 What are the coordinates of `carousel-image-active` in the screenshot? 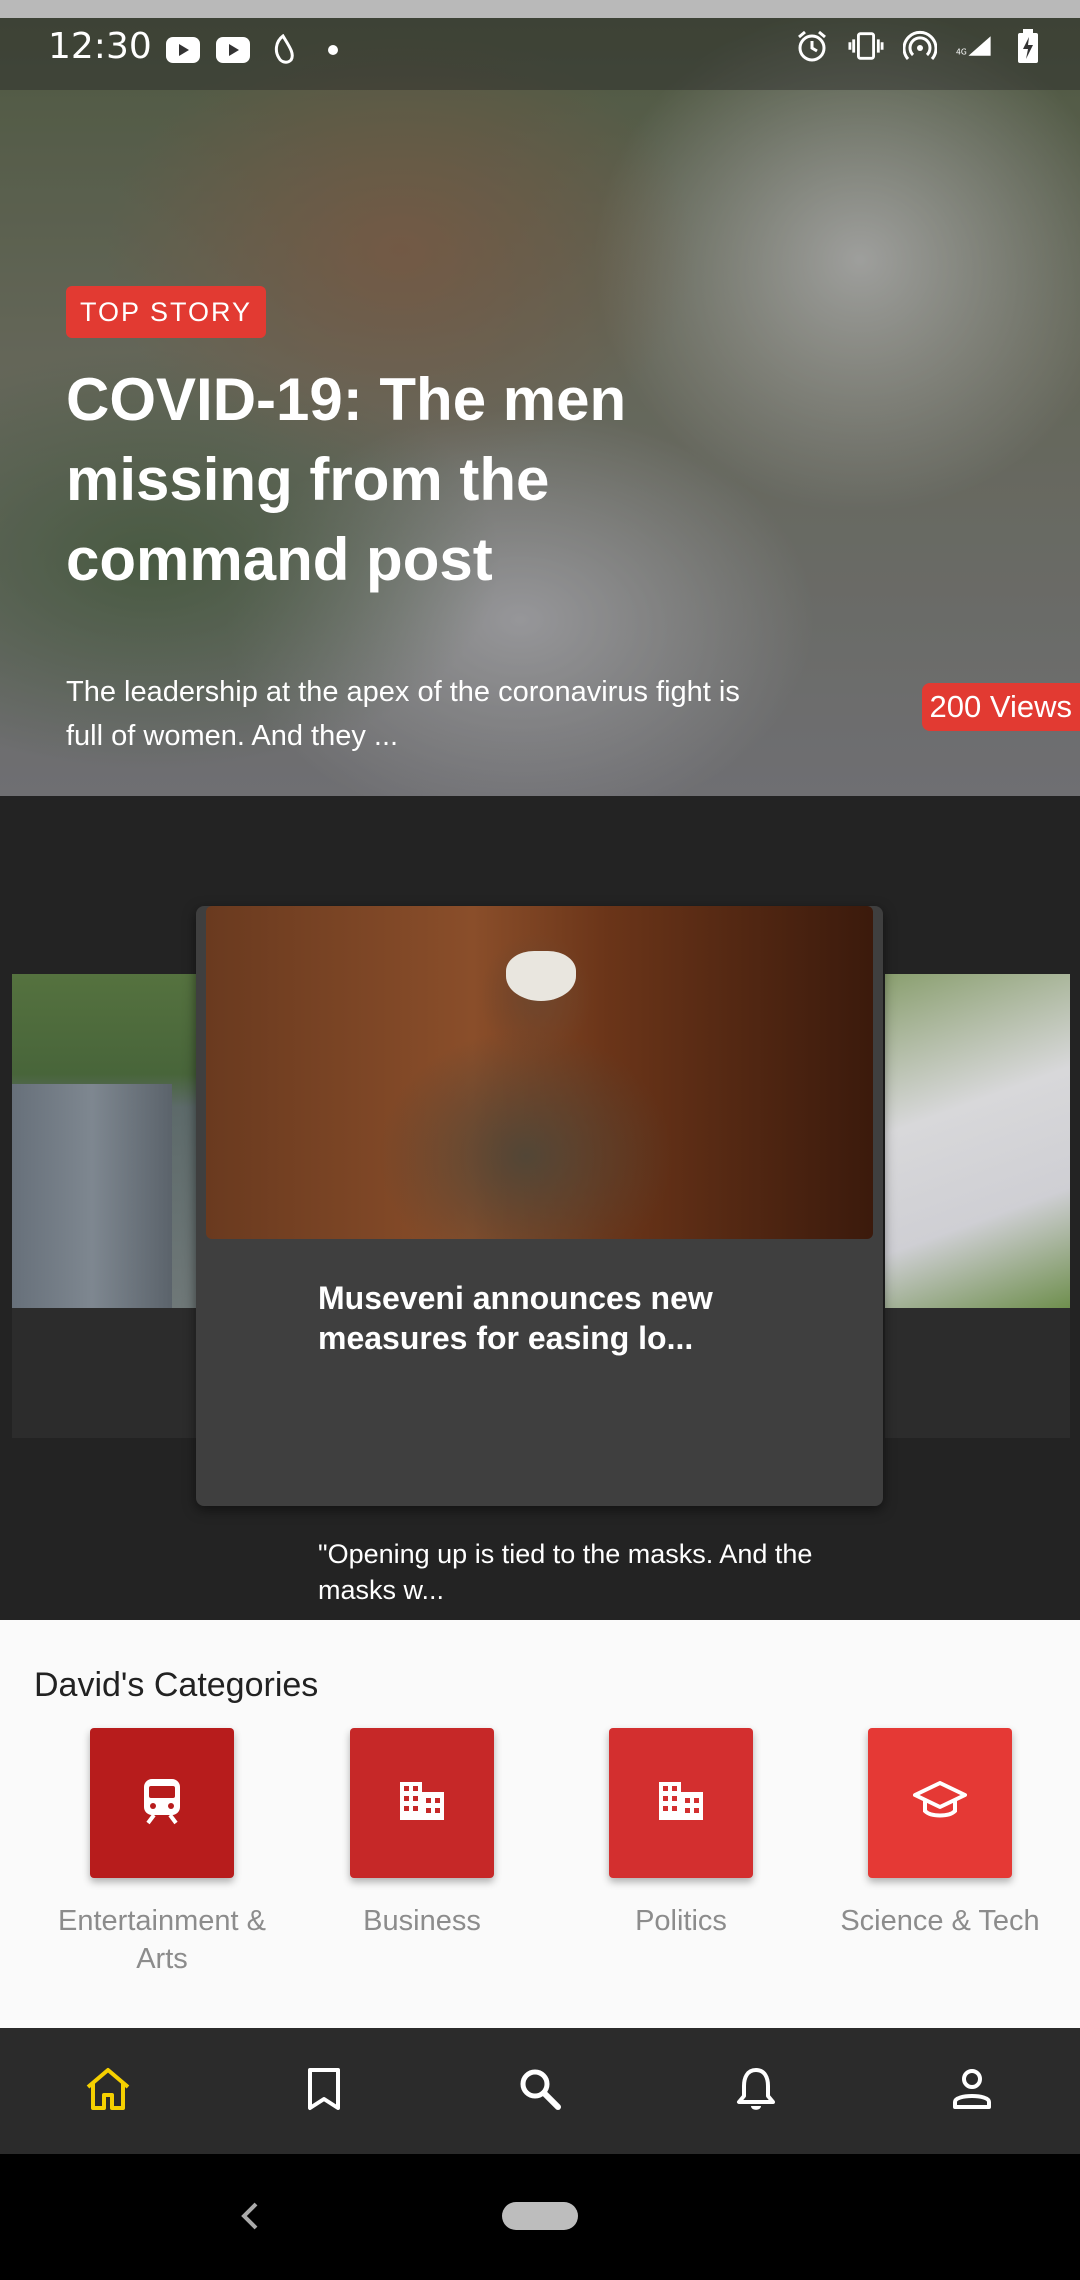 It's located at (539, 1072).